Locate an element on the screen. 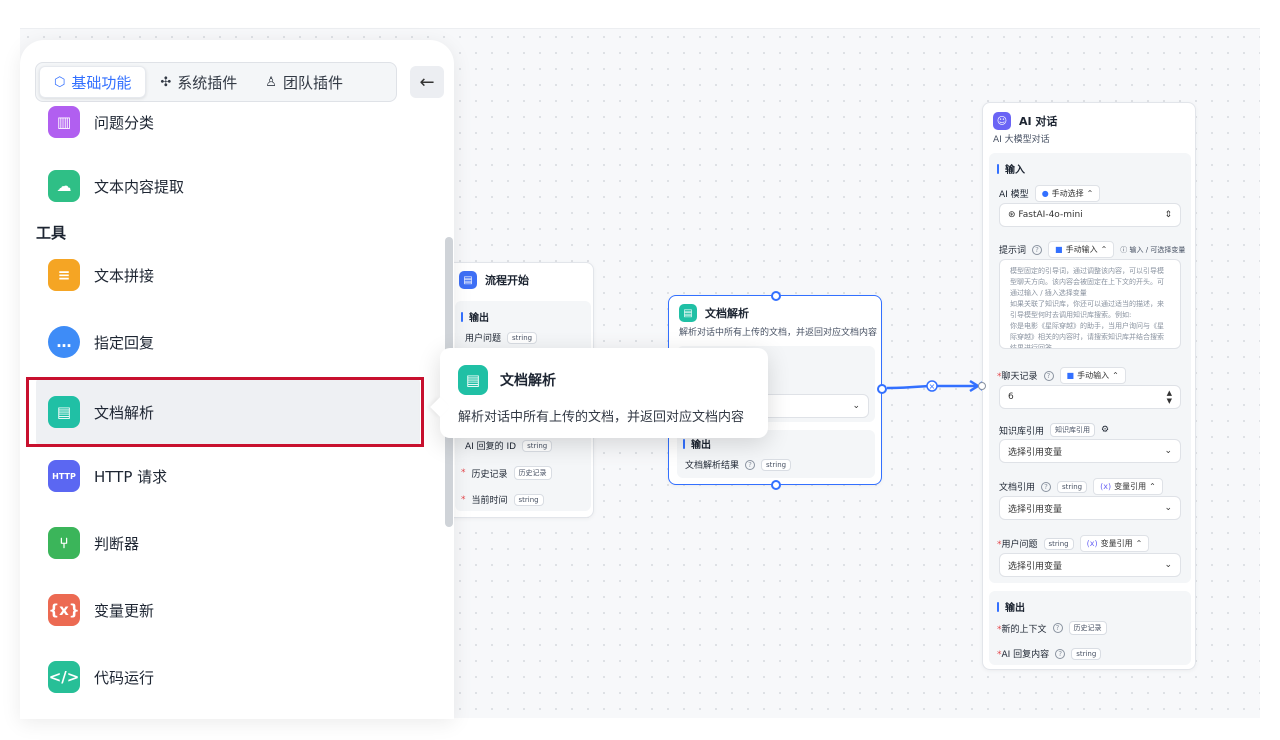  start-field-history: * 历史记录 历史记录 is located at coordinates (506, 473).